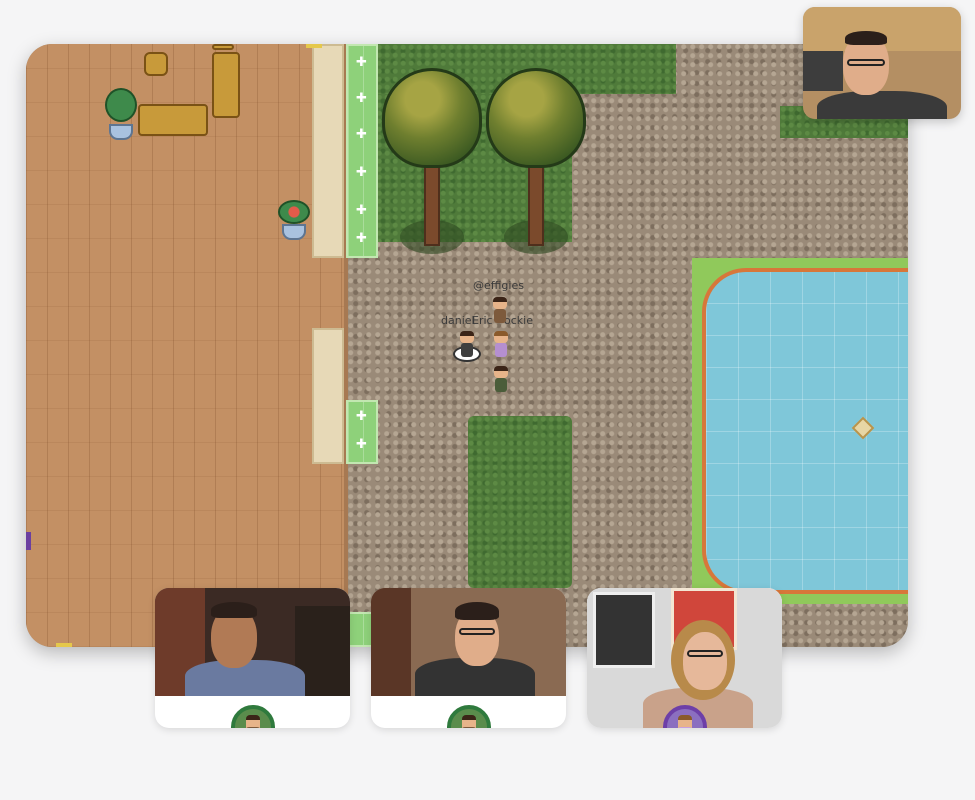  I want to click on armchair, so click(226, 85).